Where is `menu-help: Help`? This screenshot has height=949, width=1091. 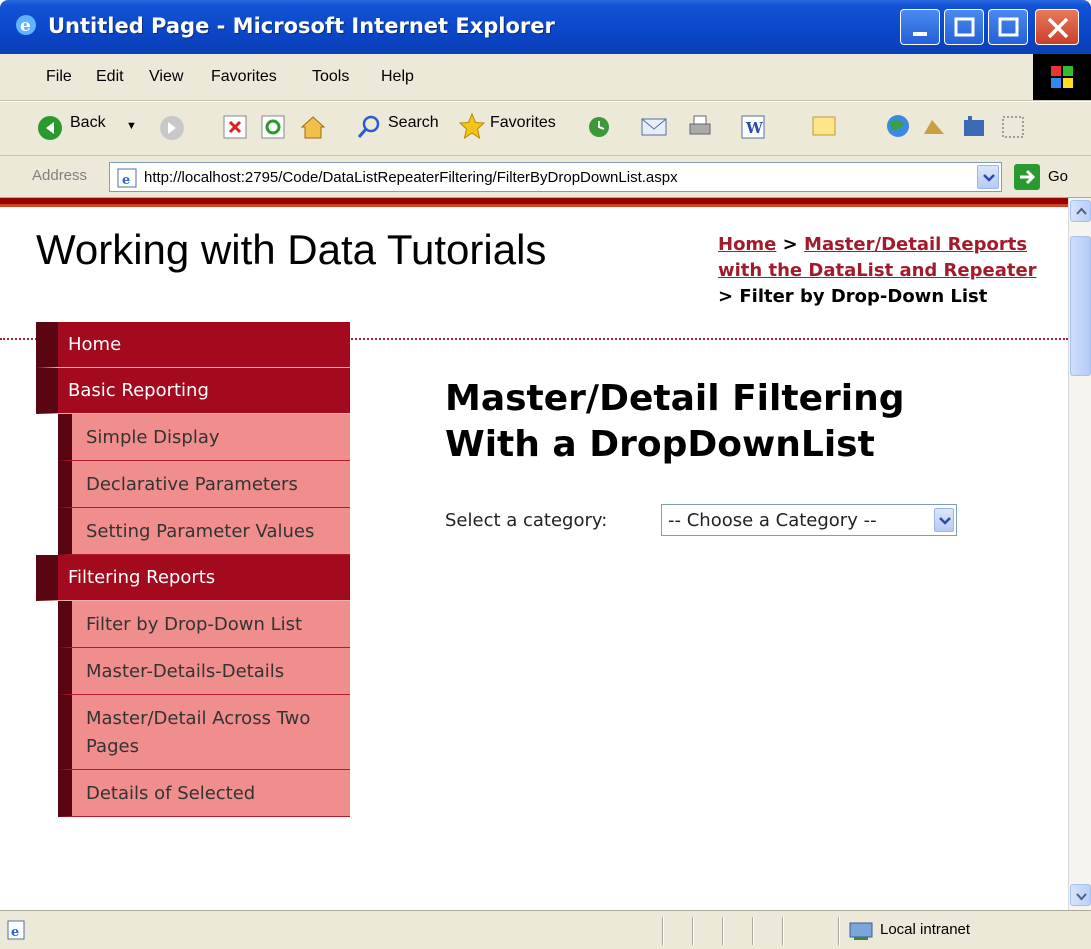
menu-help: Help is located at coordinates (397, 77).